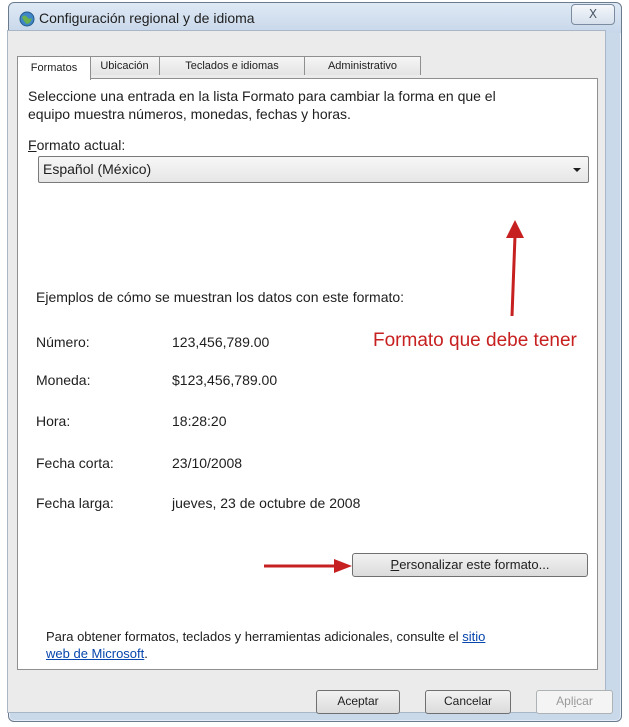 The image size is (629, 727). What do you see at coordinates (146, 653) in the screenshot?
I see `footer-end: .` at bounding box center [146, 653].